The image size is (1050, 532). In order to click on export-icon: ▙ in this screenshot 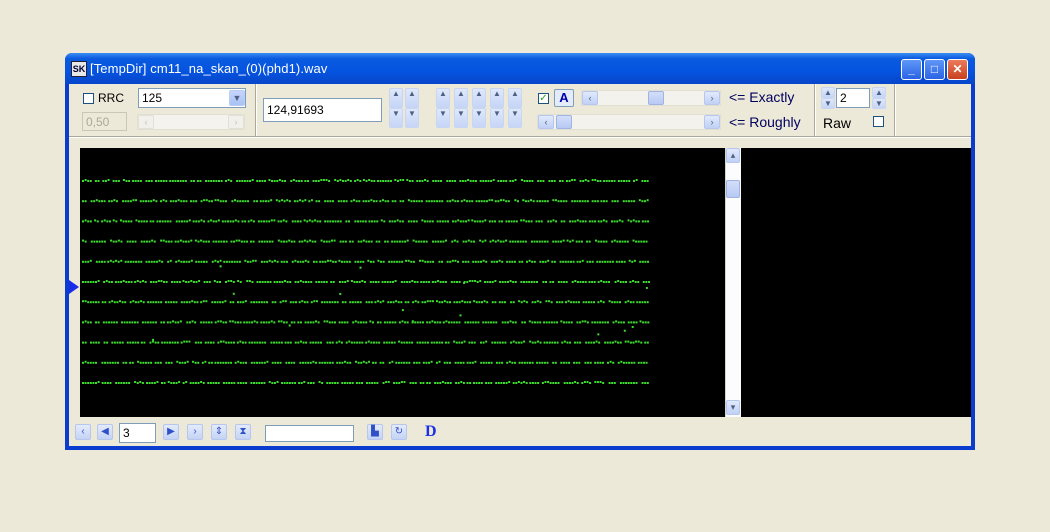, I will do `click(375, 432)`.